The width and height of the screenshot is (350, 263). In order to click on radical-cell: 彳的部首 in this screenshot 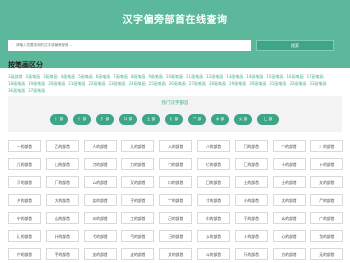, I will do `click(251, 236)`.